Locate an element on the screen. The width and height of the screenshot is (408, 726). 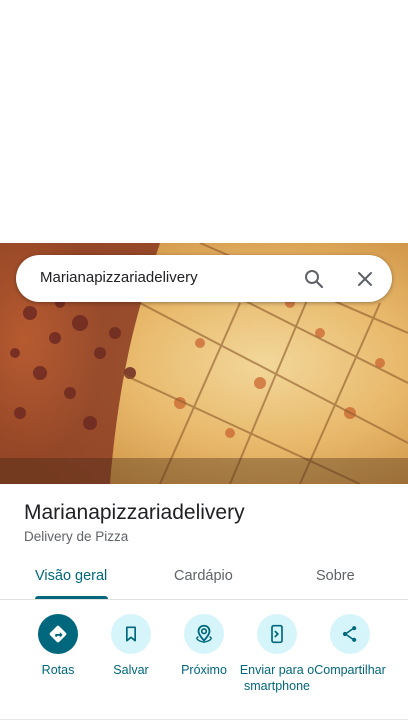
search-input: Marianapizzariadelivery is located at coordinates (119, 277).